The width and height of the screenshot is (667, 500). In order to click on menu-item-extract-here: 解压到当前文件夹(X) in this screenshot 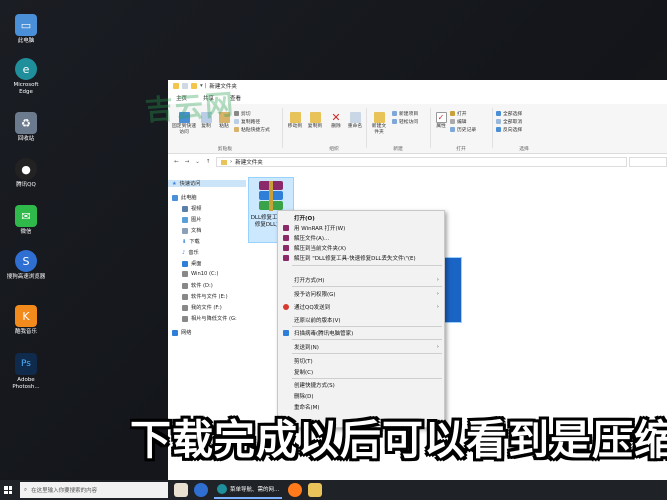, I will do `click(361, 247)`.